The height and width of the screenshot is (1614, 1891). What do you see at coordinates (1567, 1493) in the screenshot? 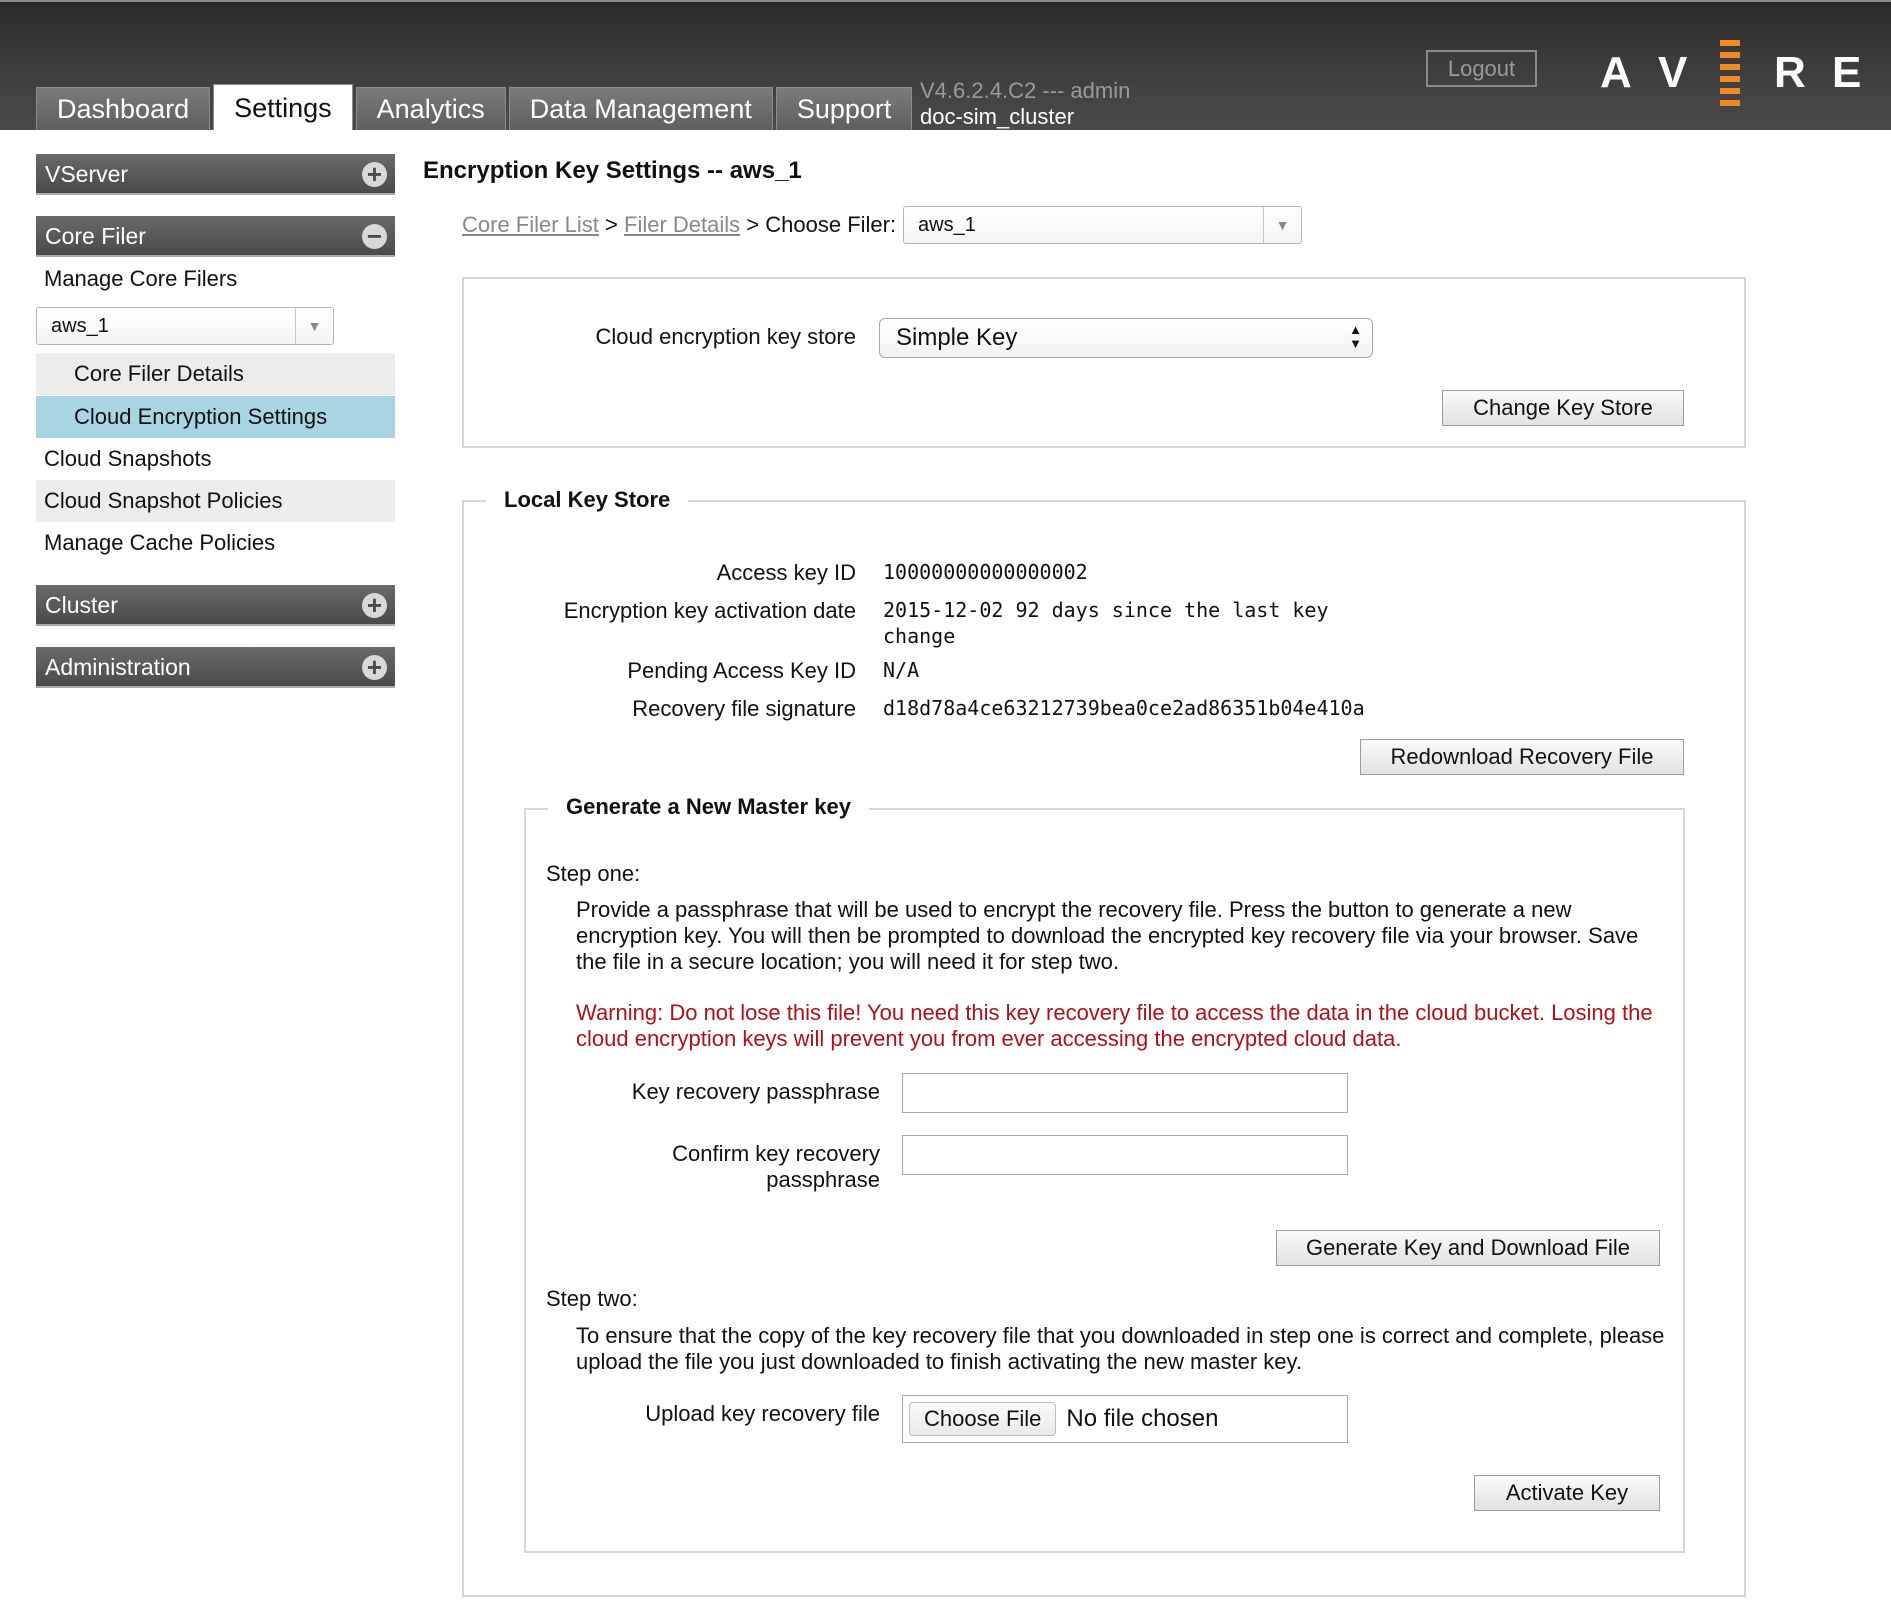
I see `activate-key-button: Activate Key` at bounding box center [1567, 1493].